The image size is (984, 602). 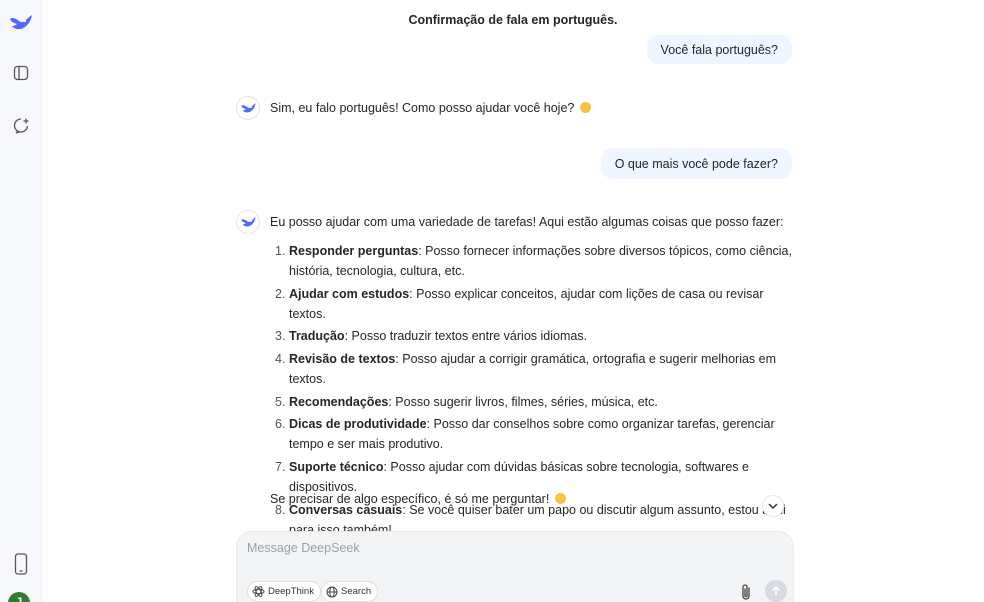 I want to click on user-message-text: O que mais você pode fazer?, so click(x=696, y=163).